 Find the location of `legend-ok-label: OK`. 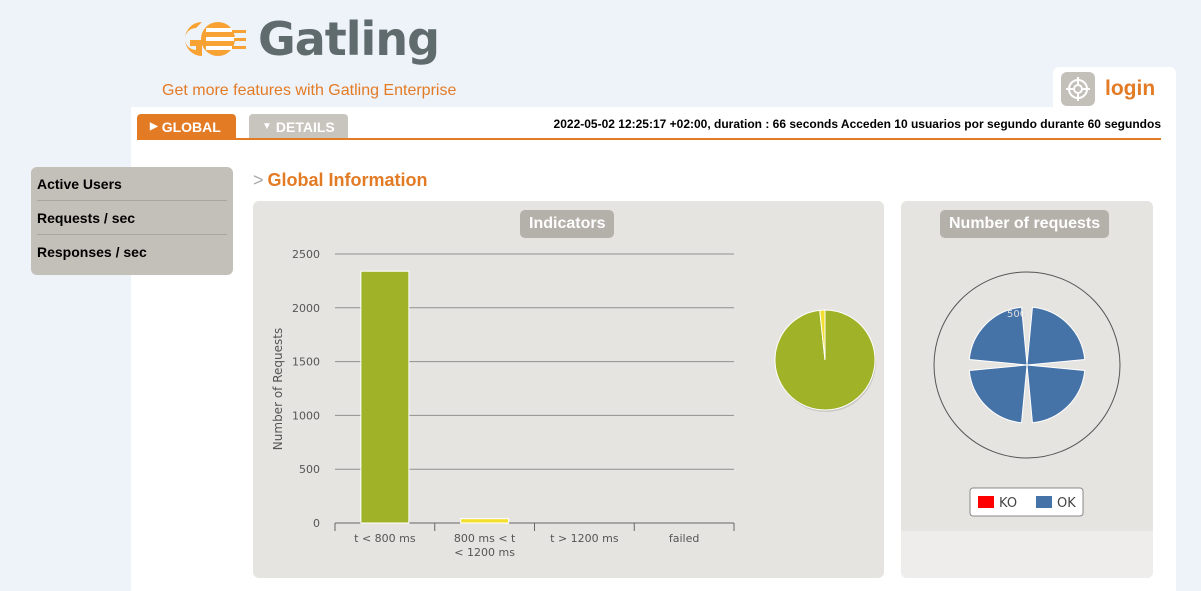

legend-ok-label: OK is located at coordinates (1066, 503).